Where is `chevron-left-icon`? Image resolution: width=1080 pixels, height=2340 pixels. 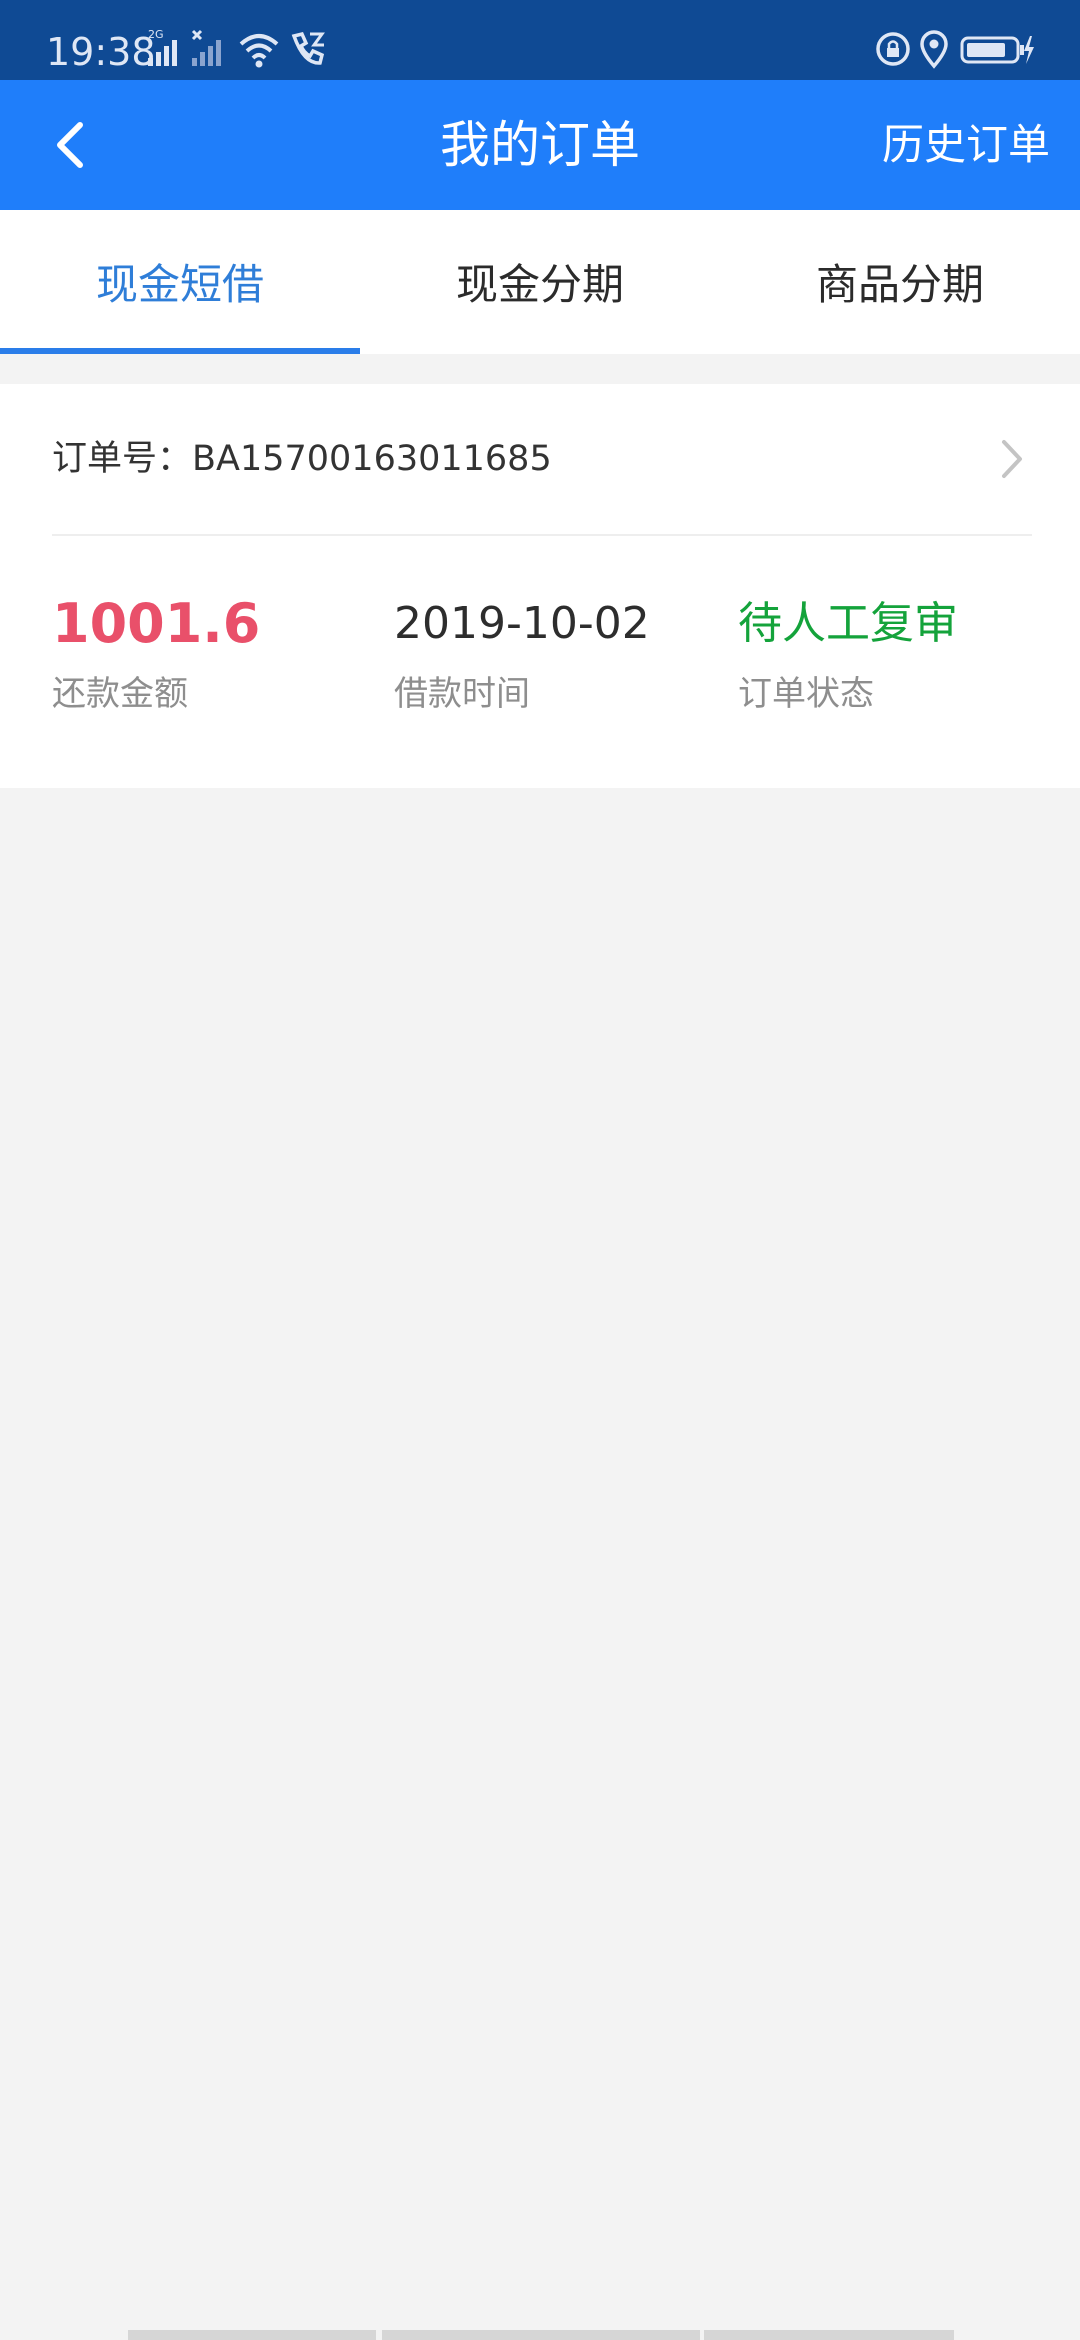
chevron-left-icon is located at coordinates (70, 145).